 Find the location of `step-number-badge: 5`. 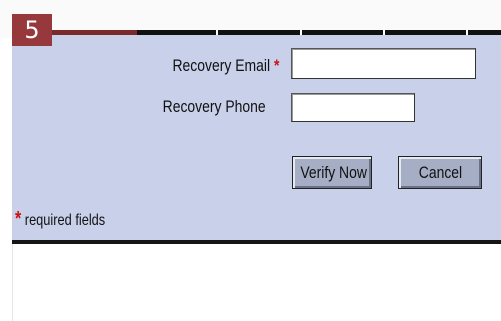

step-number-badge: 5 is located at coordinates (32, 30).